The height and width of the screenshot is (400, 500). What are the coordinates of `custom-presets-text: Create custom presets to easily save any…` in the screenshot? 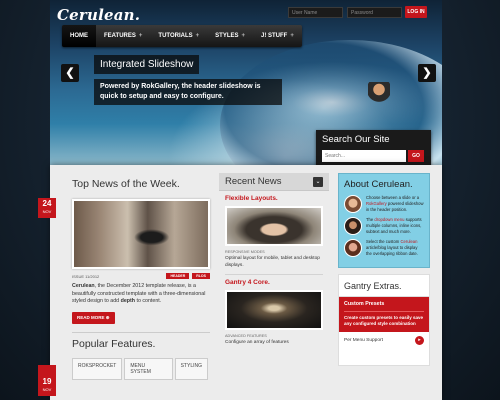 It's located at (384, 319).